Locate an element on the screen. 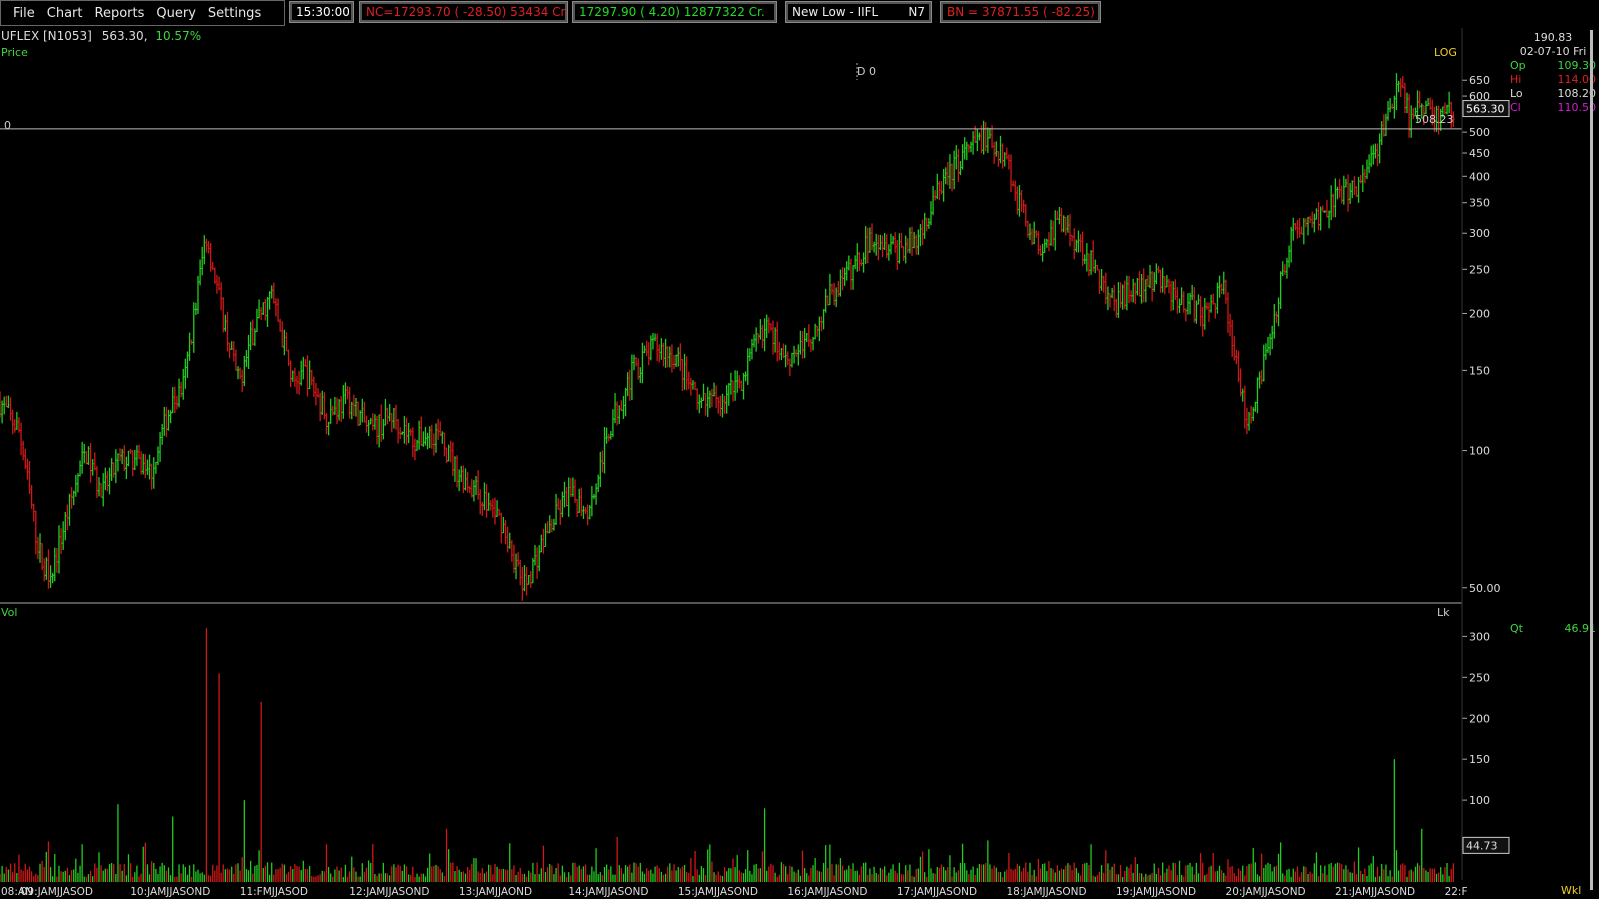 This screenshot has width=1599, height=899. y-tick-label: 650 is located at coordinates (1479, 80).